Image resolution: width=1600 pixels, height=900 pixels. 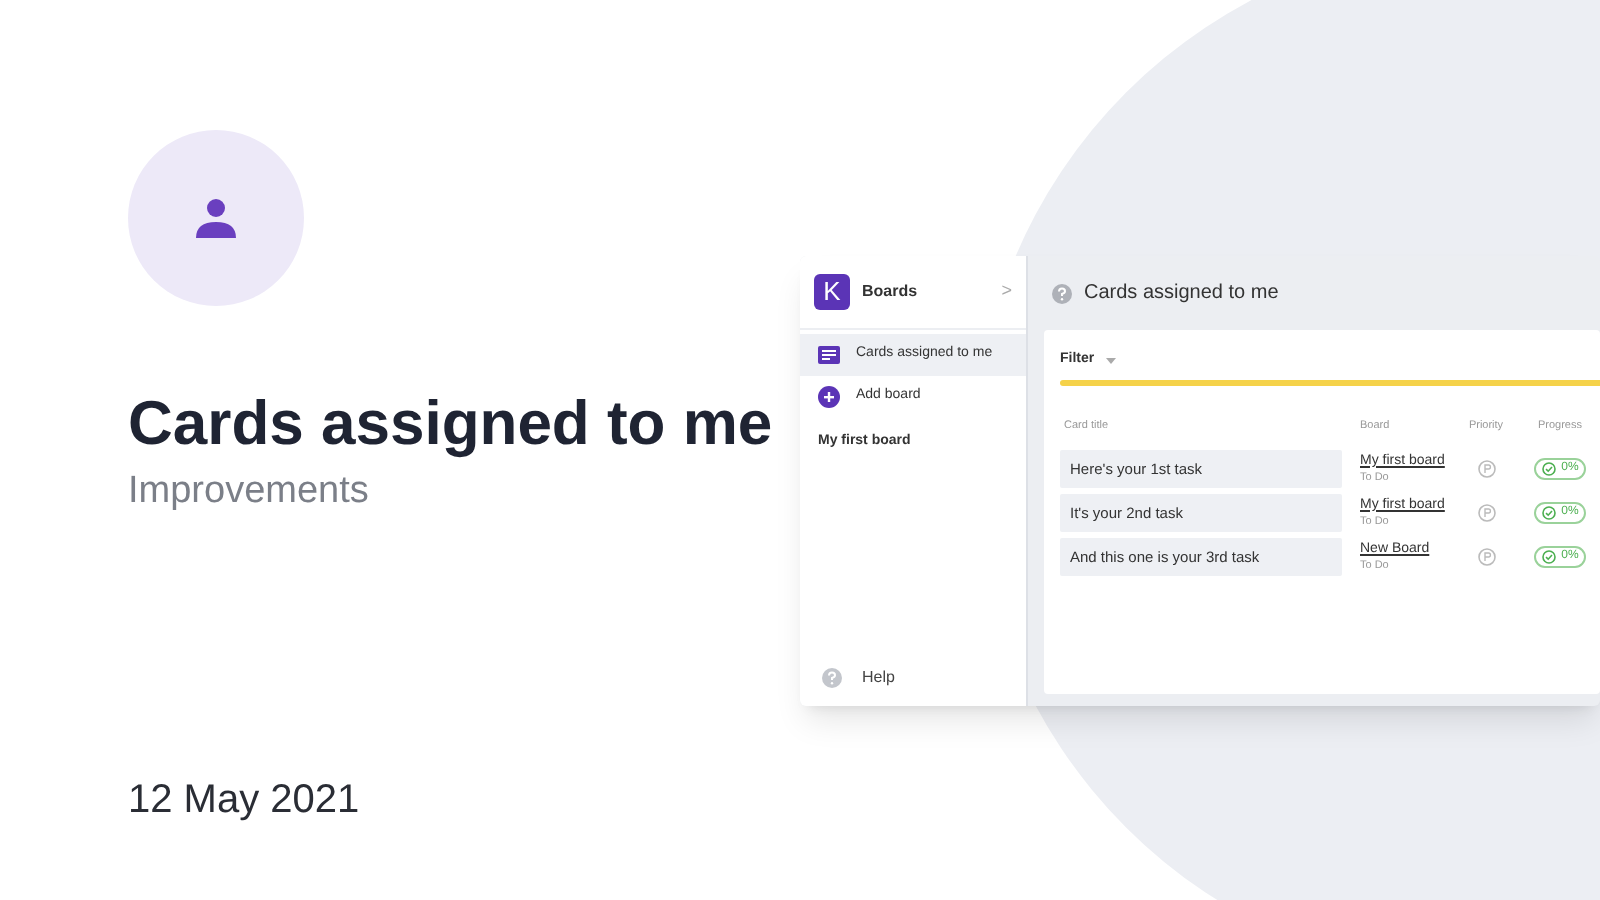 I want to click on logo: K, so click(x=832, y=292).